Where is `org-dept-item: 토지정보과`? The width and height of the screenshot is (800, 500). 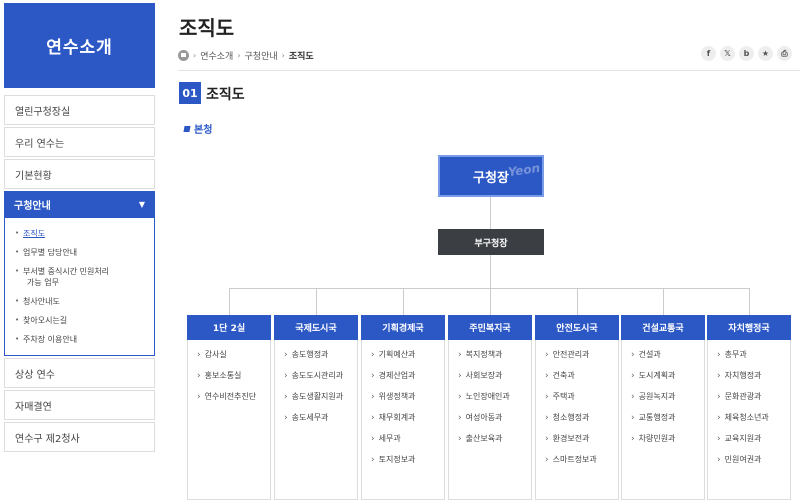 org-dept-item: 토지정보과 is located at coordinates (403, 459).